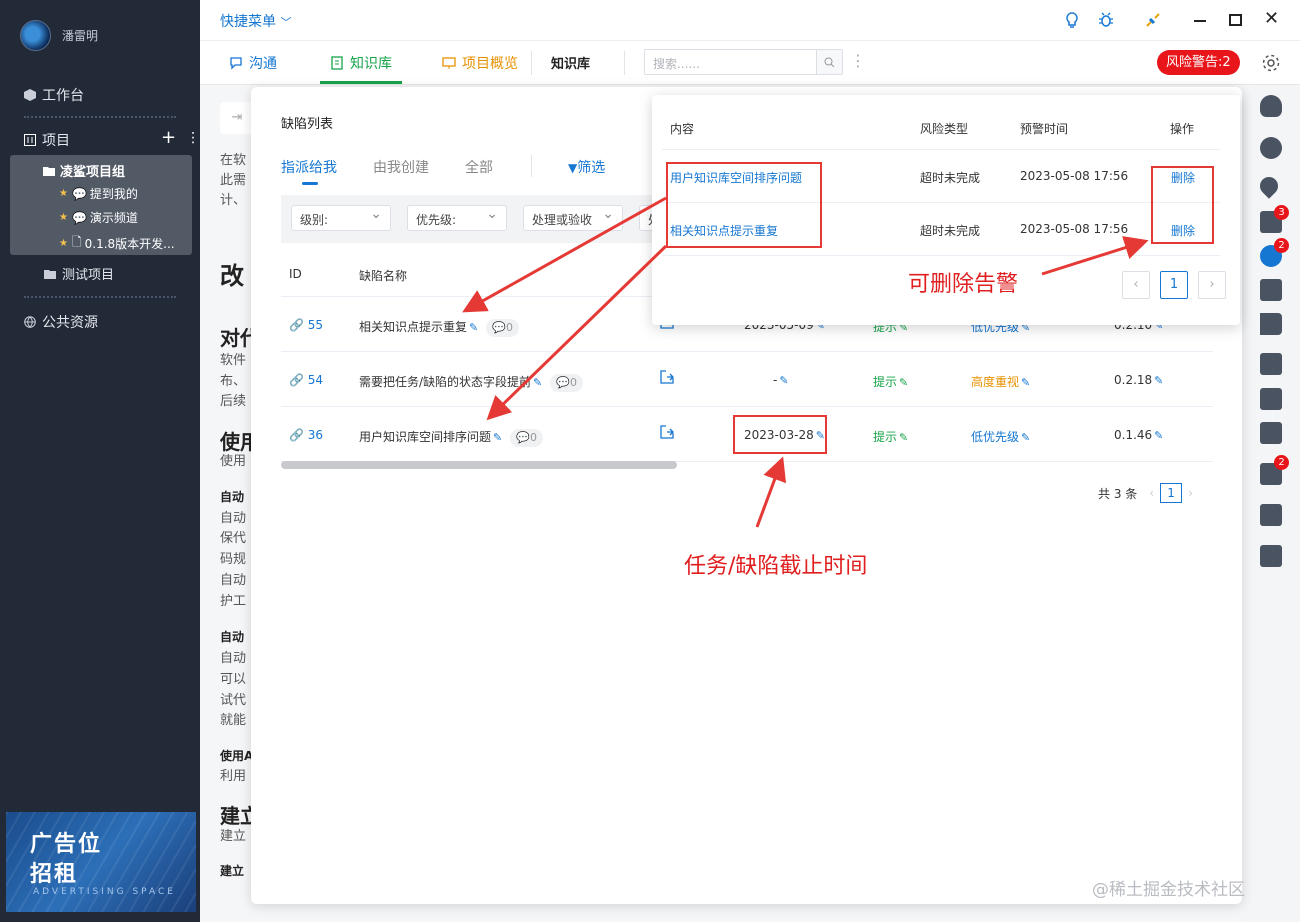  What do you see at coordinates (776, 566) in the screenshot?
I see `annotation-deadline: 任务/缺陷截止时间` at bounding box center [776, 566].